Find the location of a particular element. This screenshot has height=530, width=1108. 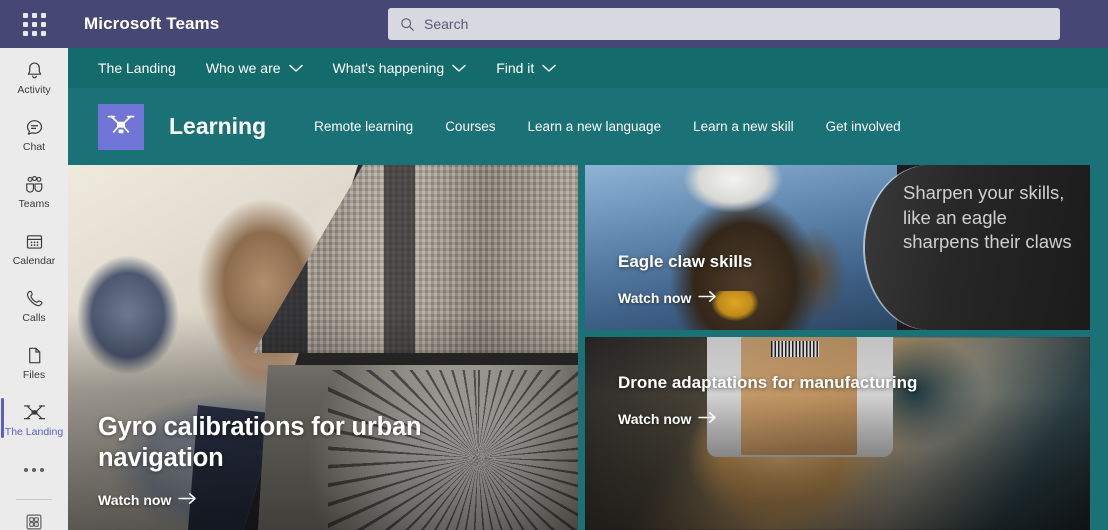

sidebar-label-the-landing: The Landing is located at coordinates (34, 431).